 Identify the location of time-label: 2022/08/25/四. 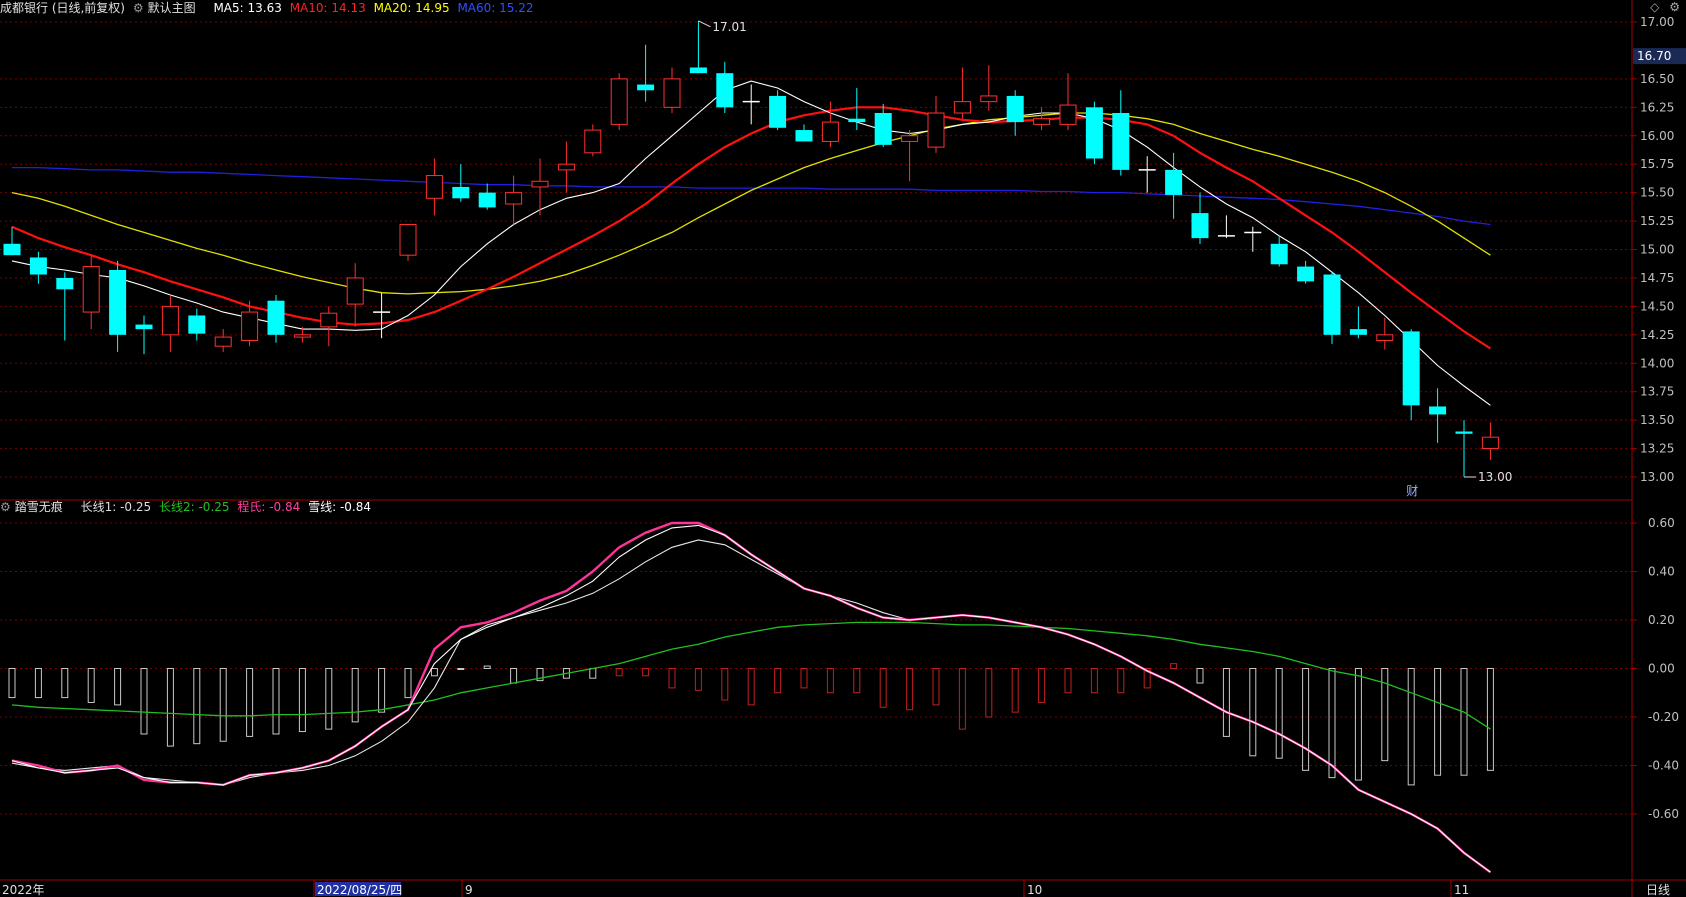
(359, 890).